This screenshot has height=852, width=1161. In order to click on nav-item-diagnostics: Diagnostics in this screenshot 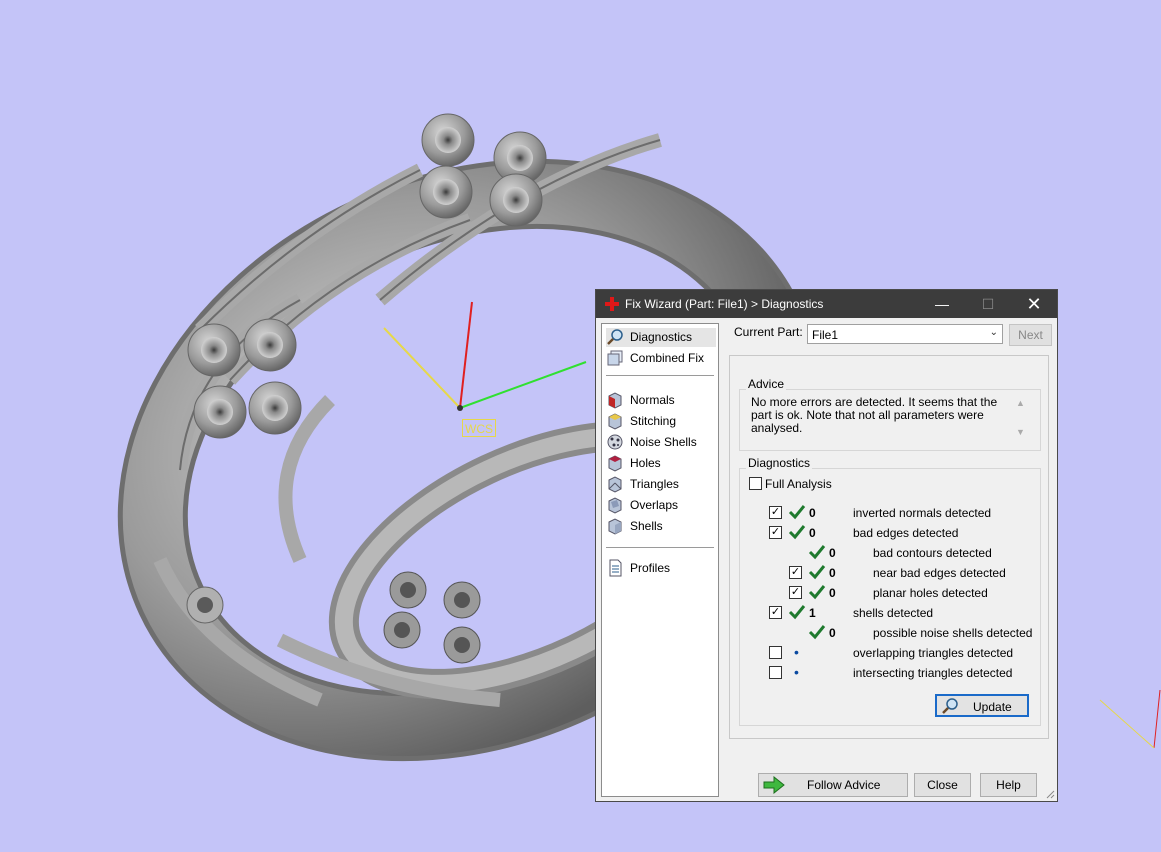, I will do `click(661, 337)`.